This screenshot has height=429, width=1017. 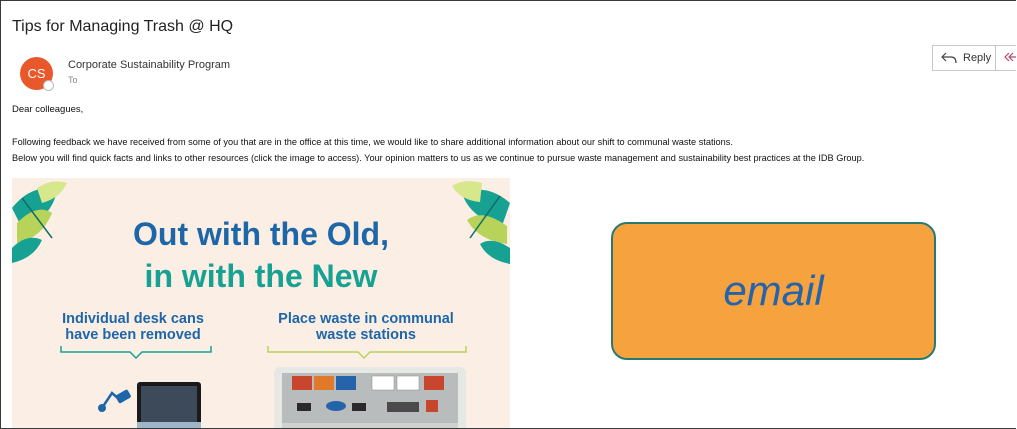 I want to click on poster-headline-line-1: Out with the Old,, so click(x=261, y=234).